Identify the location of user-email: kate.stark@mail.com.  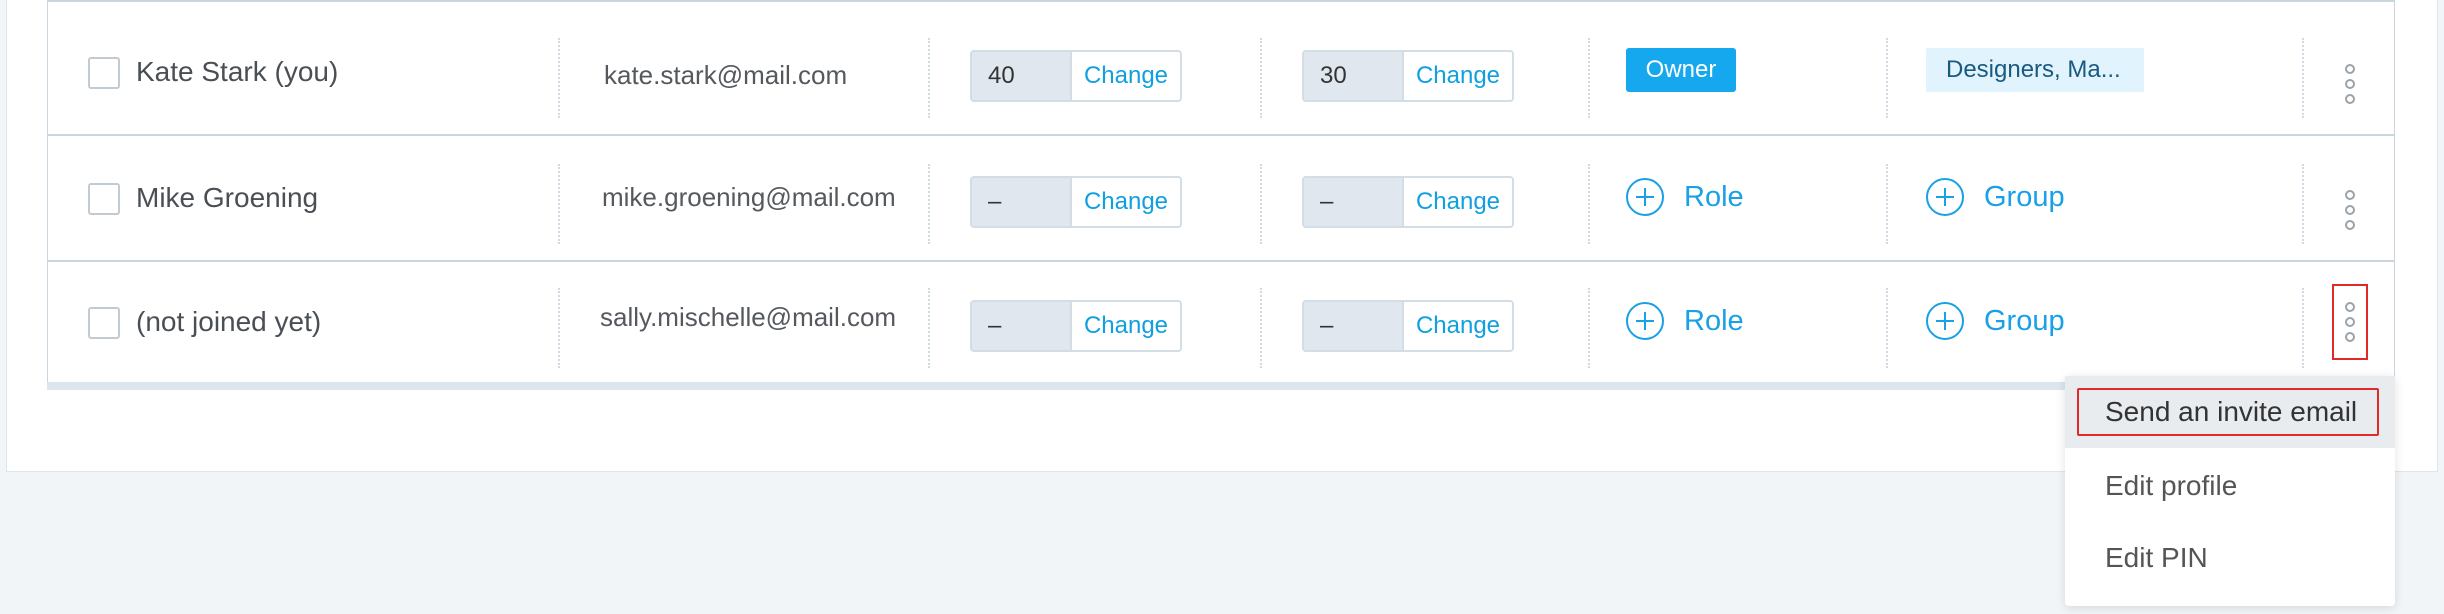
(726, 75).